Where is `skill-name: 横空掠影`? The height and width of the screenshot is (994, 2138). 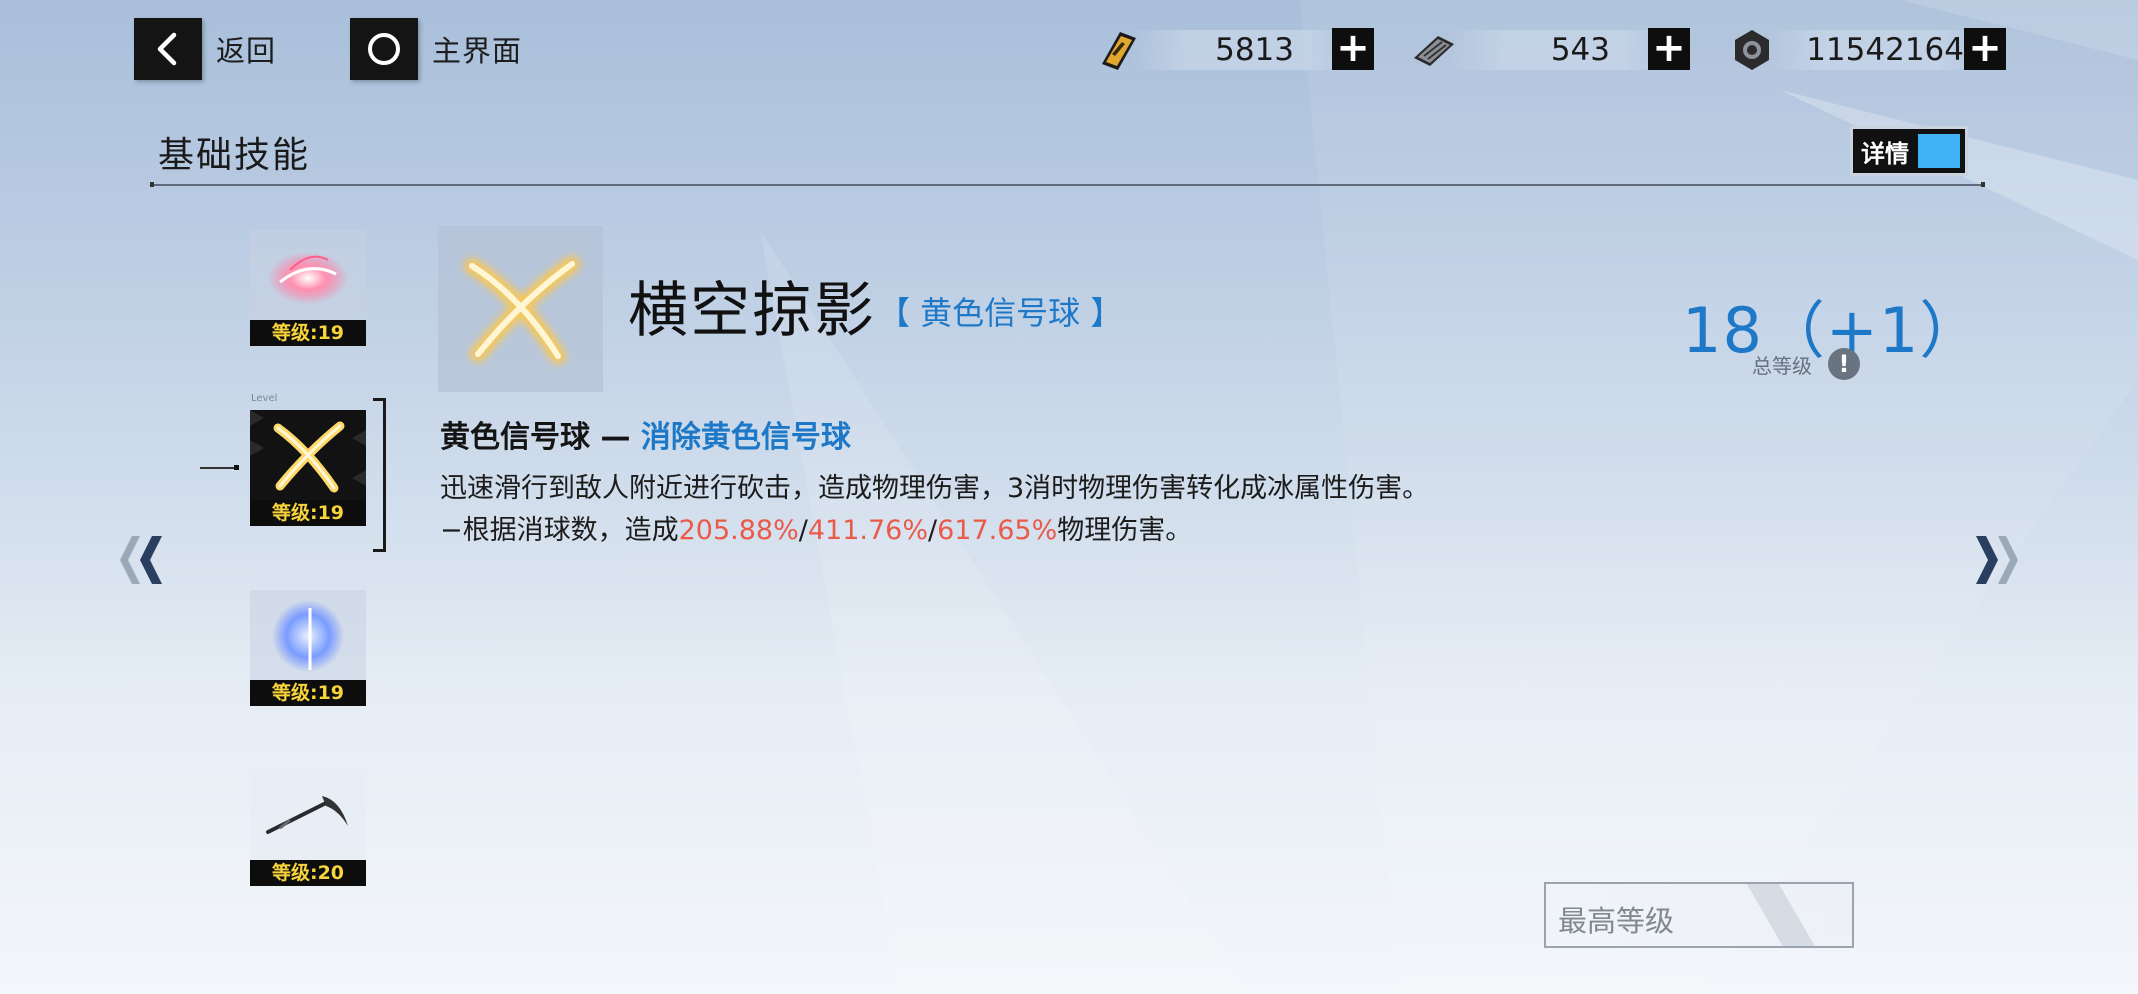 skill-name: 横空掠影 is located at coordinates (752, 311).